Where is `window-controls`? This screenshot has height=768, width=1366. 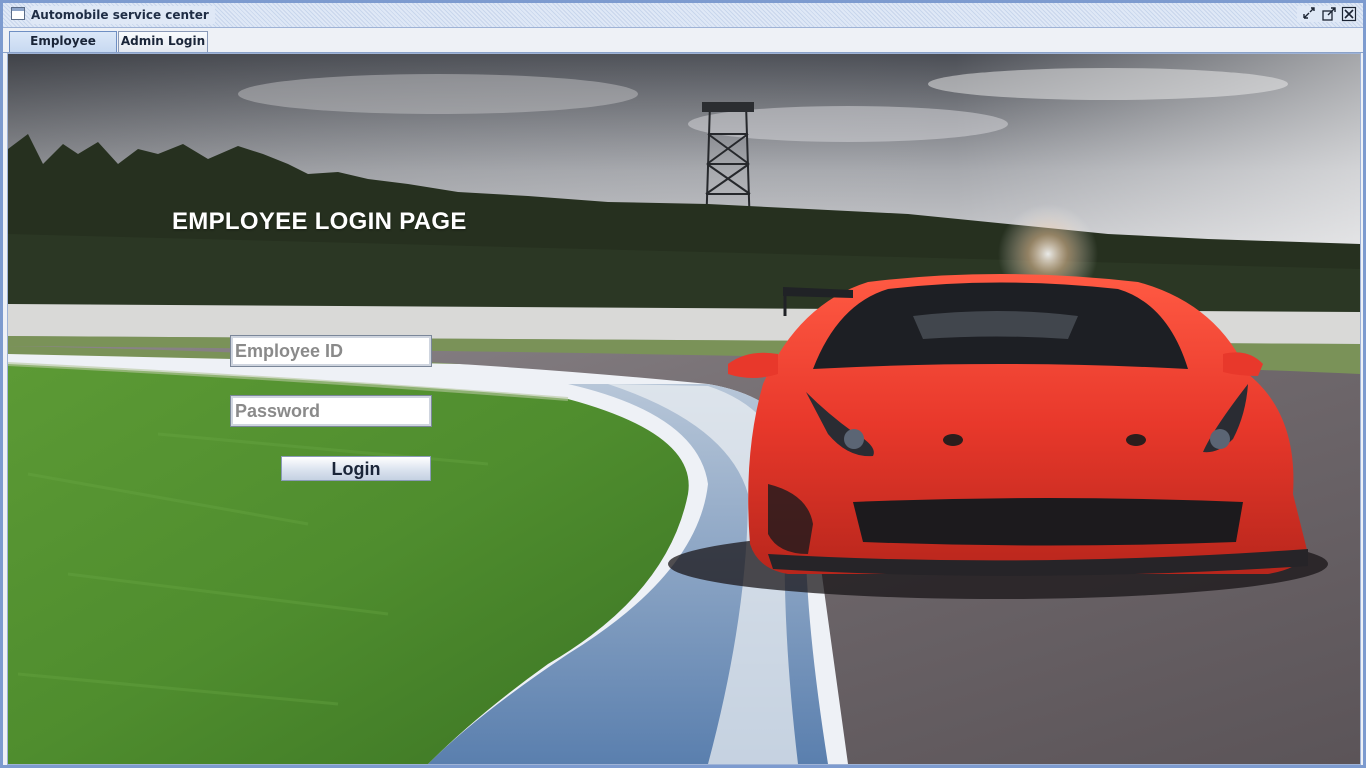
window-controls is located at coordinates (1327, 14).